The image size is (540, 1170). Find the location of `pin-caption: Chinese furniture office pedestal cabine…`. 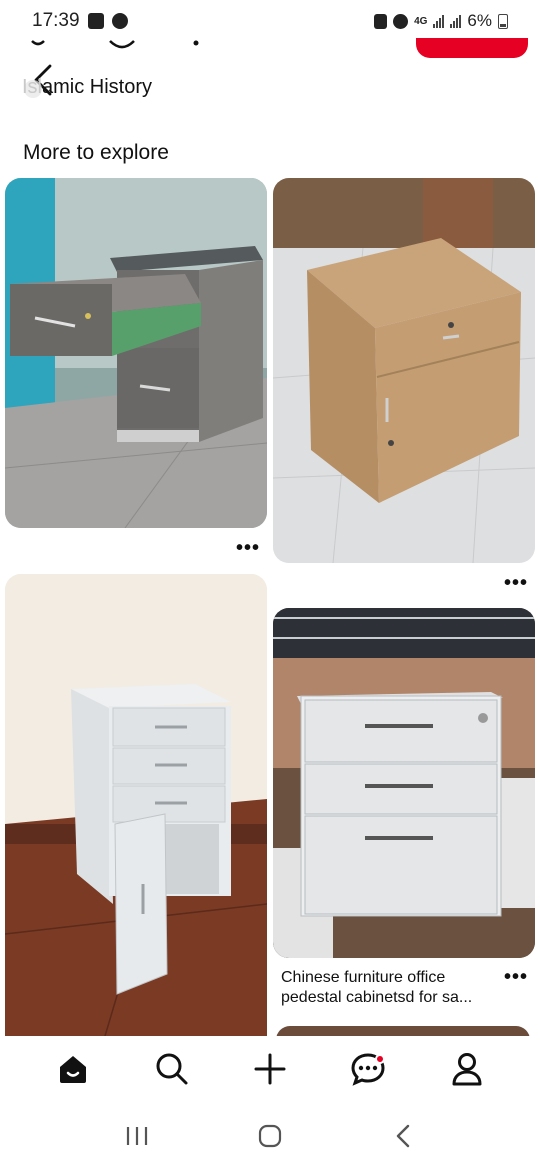

pin-caption: Chinese furniture office pedestal cabine… is located at coordinates (388, 988).